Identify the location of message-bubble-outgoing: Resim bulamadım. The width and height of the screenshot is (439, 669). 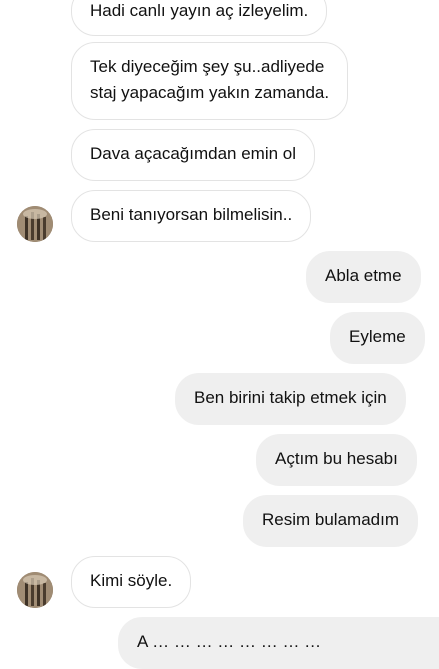
(330, 521).